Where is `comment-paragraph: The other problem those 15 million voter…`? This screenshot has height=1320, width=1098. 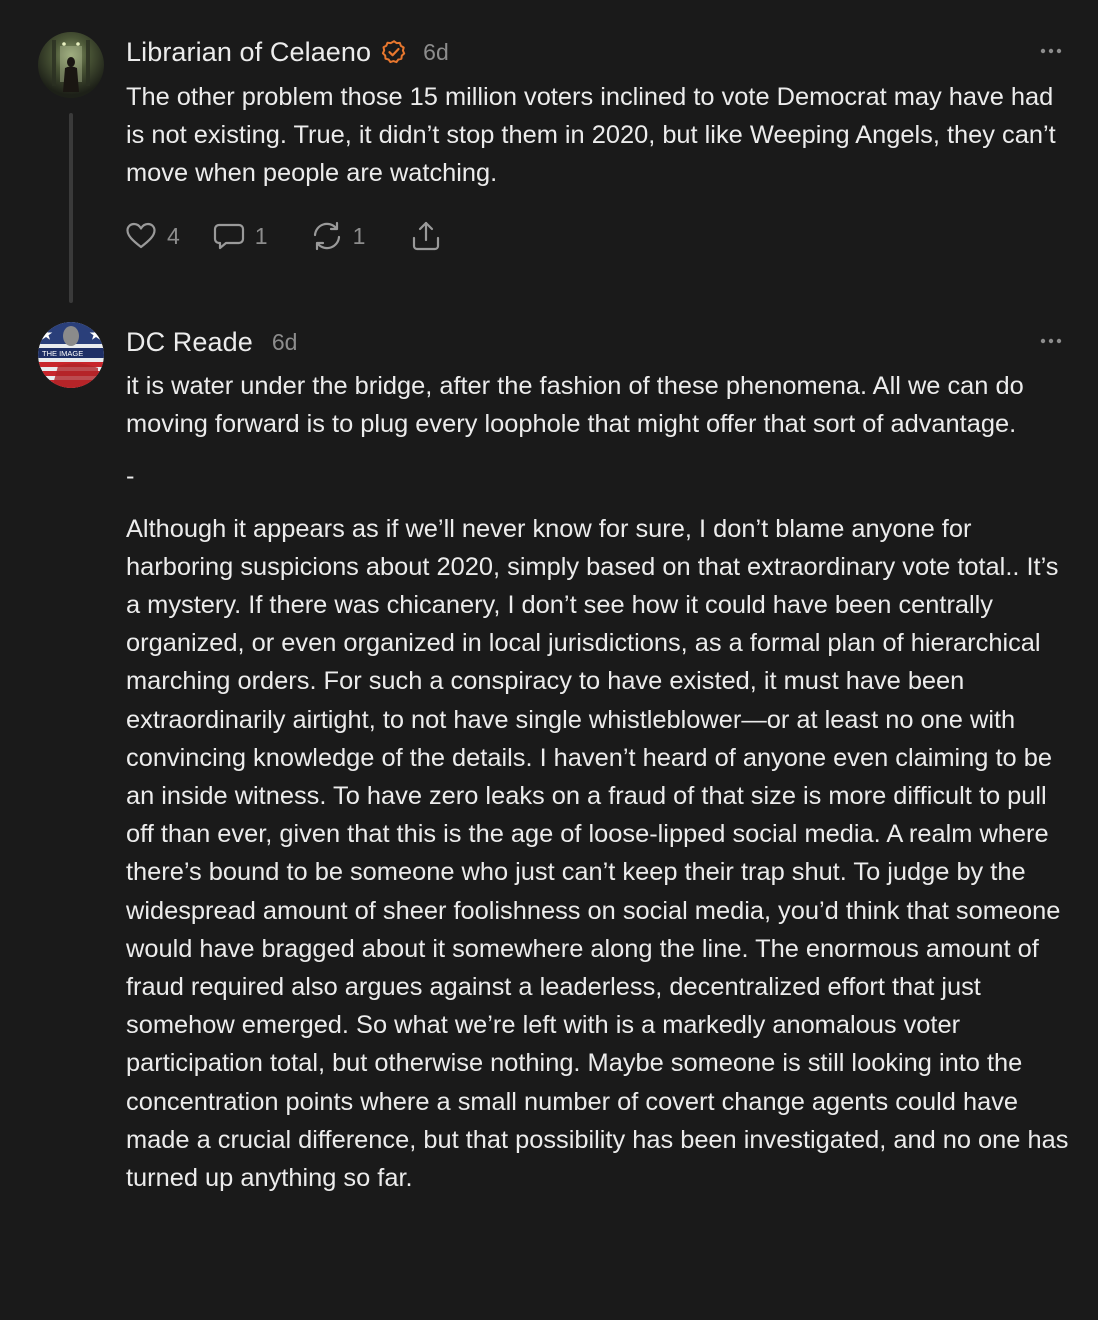 comment-paragraph: The other problem those 15 million voter… is located at coordinates (591, 135).